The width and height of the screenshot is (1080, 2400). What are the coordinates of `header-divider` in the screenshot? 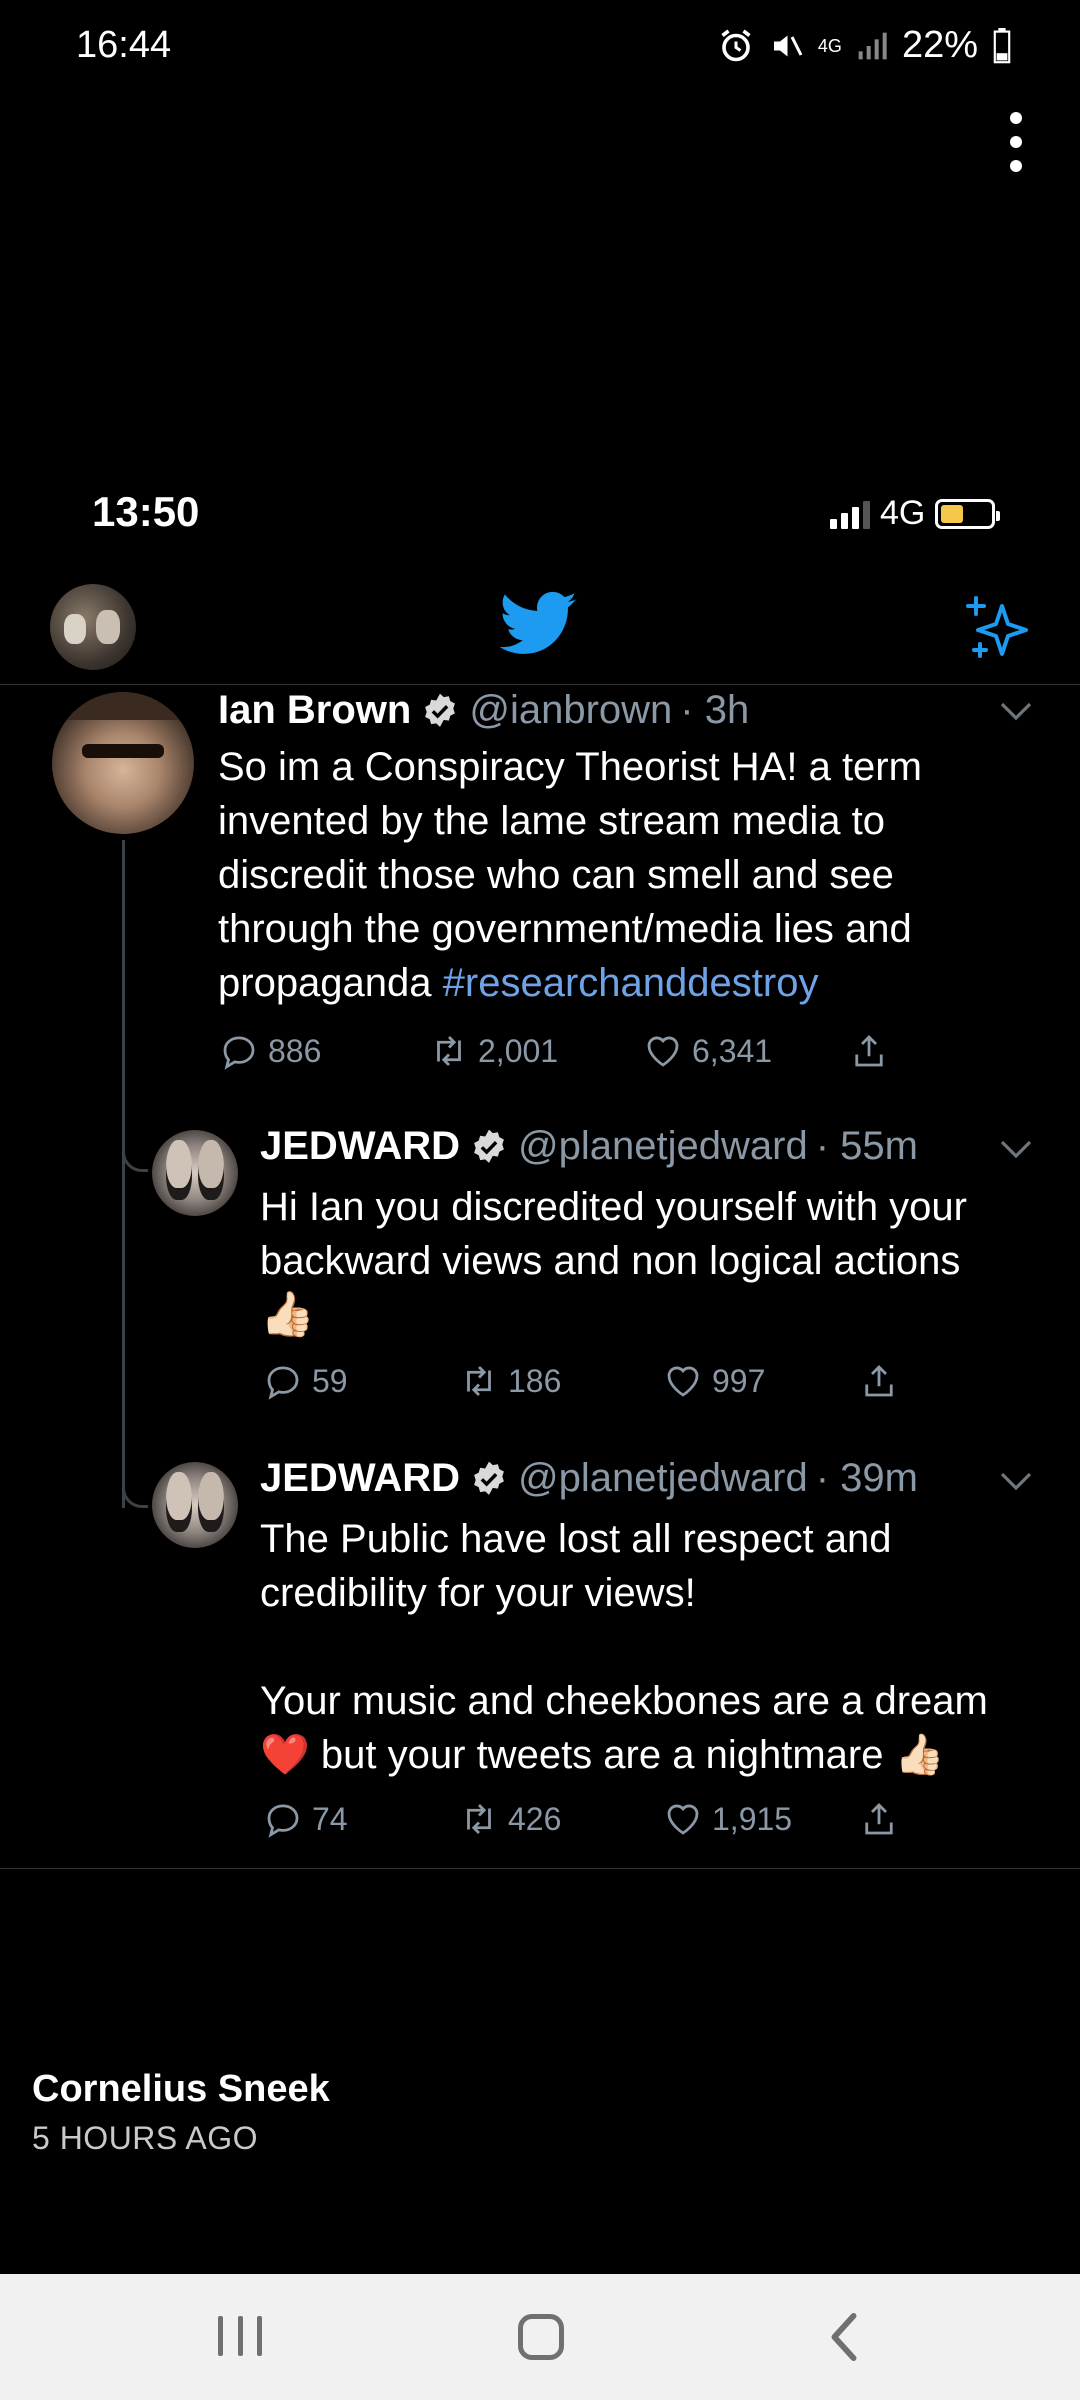 It's located at (540, 684).